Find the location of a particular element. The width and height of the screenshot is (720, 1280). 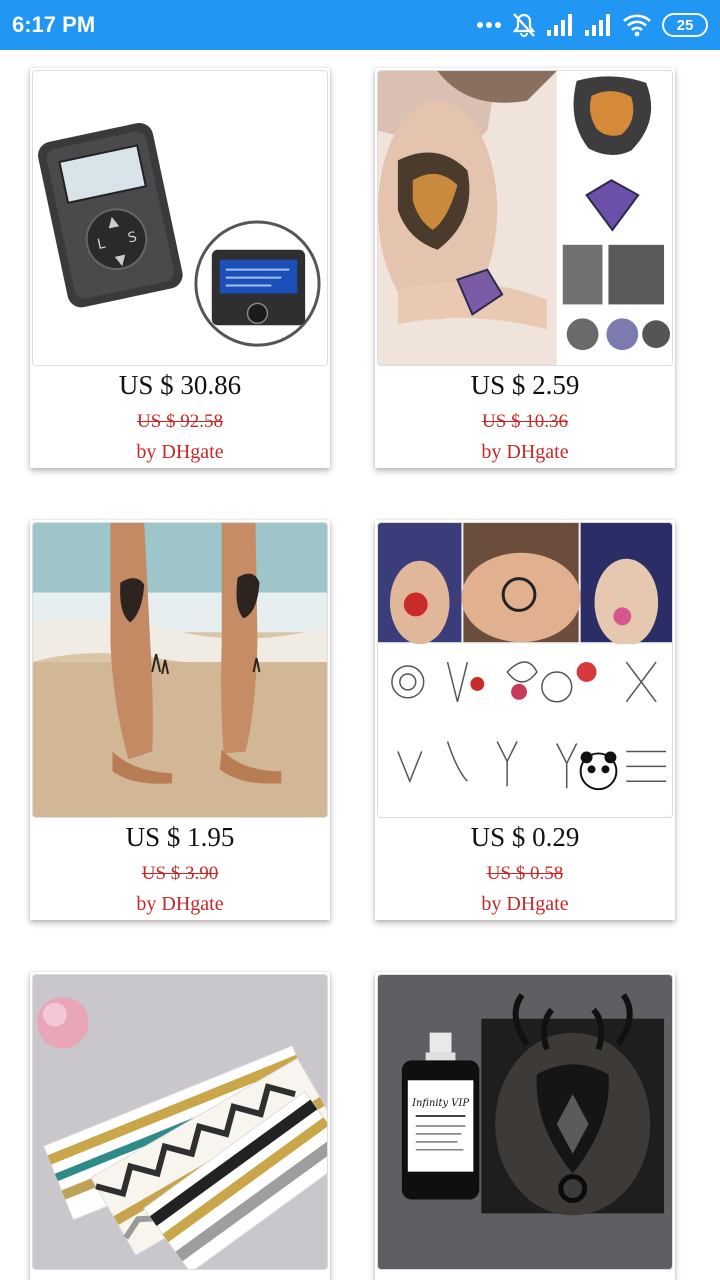

product-original-price: US $ 0.58 is located at coordinates (525, 873).